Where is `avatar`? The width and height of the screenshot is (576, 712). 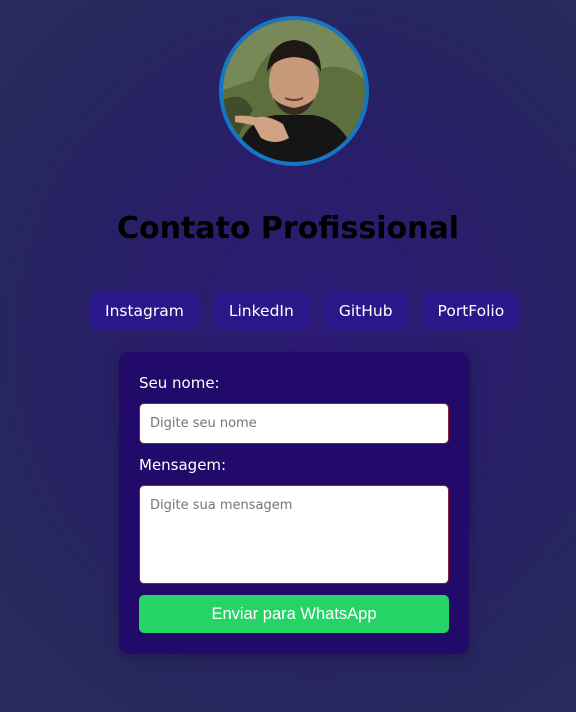 avatar is located at coordinates (294, 91).